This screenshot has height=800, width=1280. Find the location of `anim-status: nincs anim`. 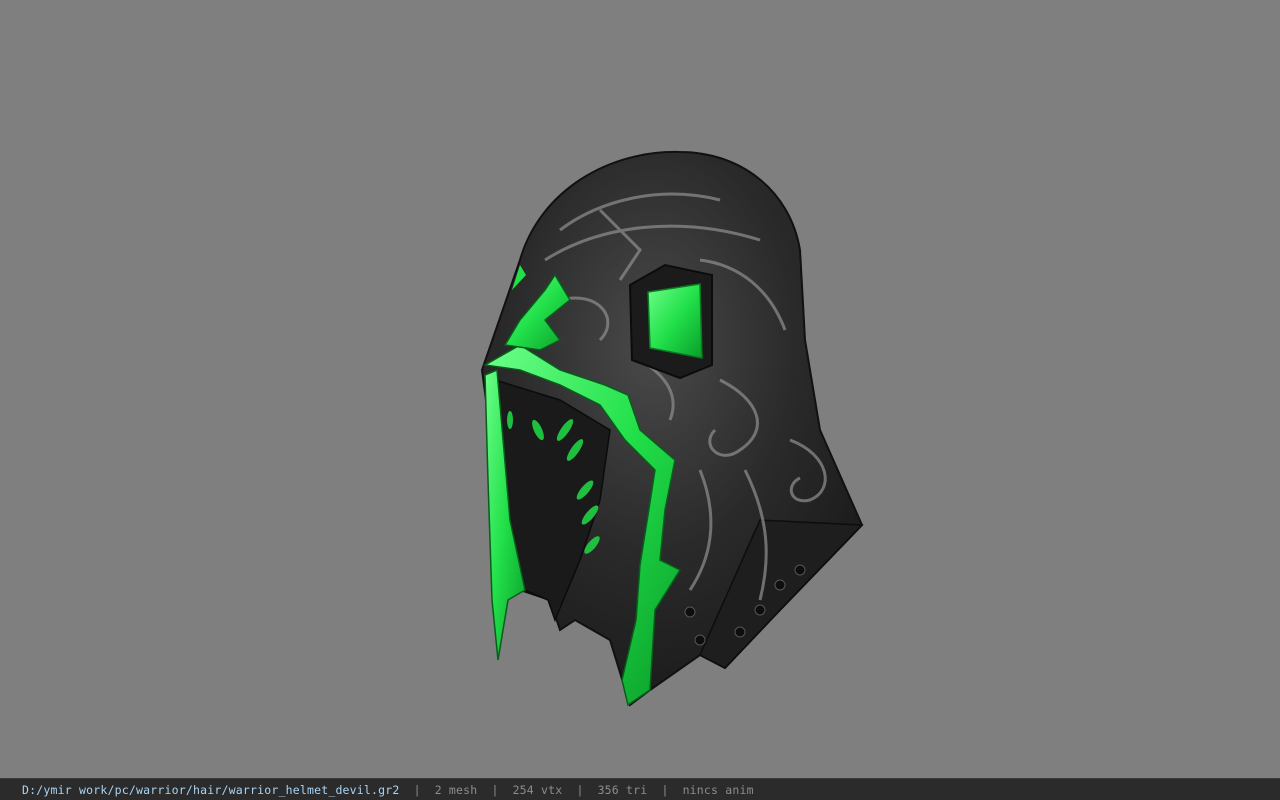

anim-status: nincs anim is located at coordinates (718, 789).